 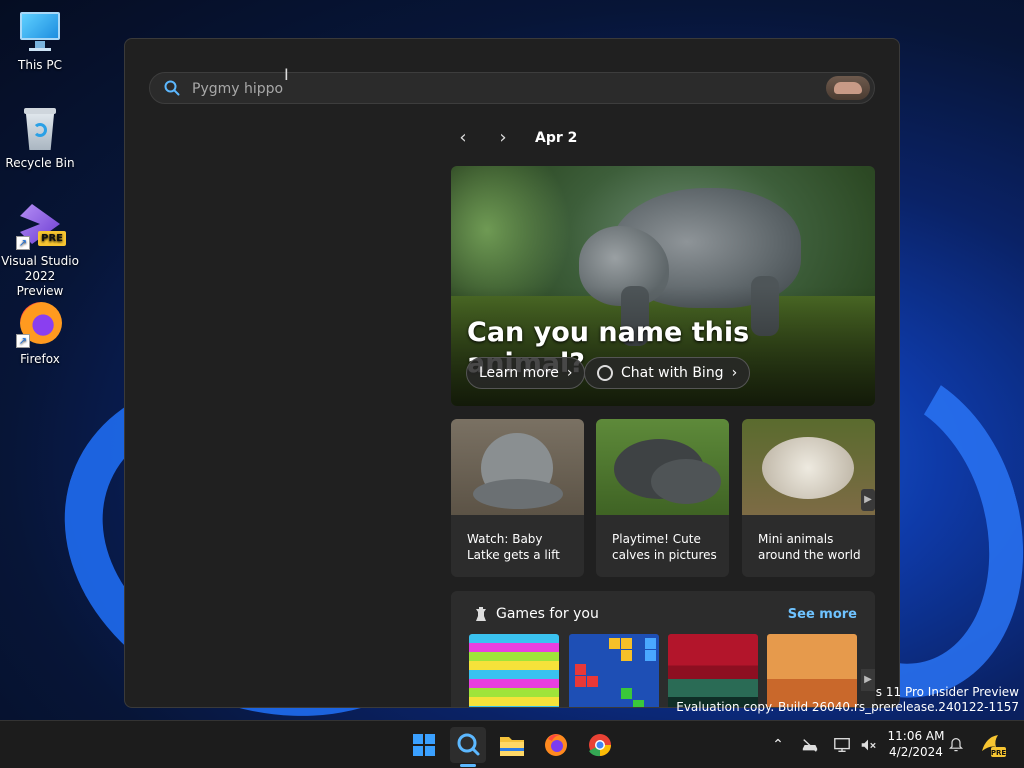 I want to click on news-card-caption: Playtime! Cute calves in pictures, so click(x=664, y=547).